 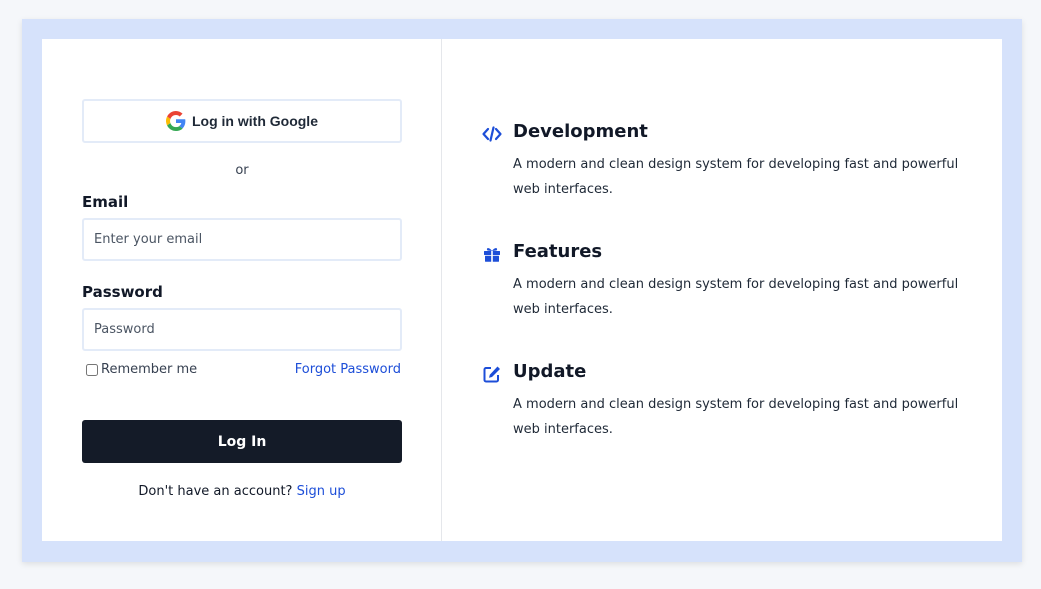 I want to click on feature-title: Development, so click(x=580, y=131).